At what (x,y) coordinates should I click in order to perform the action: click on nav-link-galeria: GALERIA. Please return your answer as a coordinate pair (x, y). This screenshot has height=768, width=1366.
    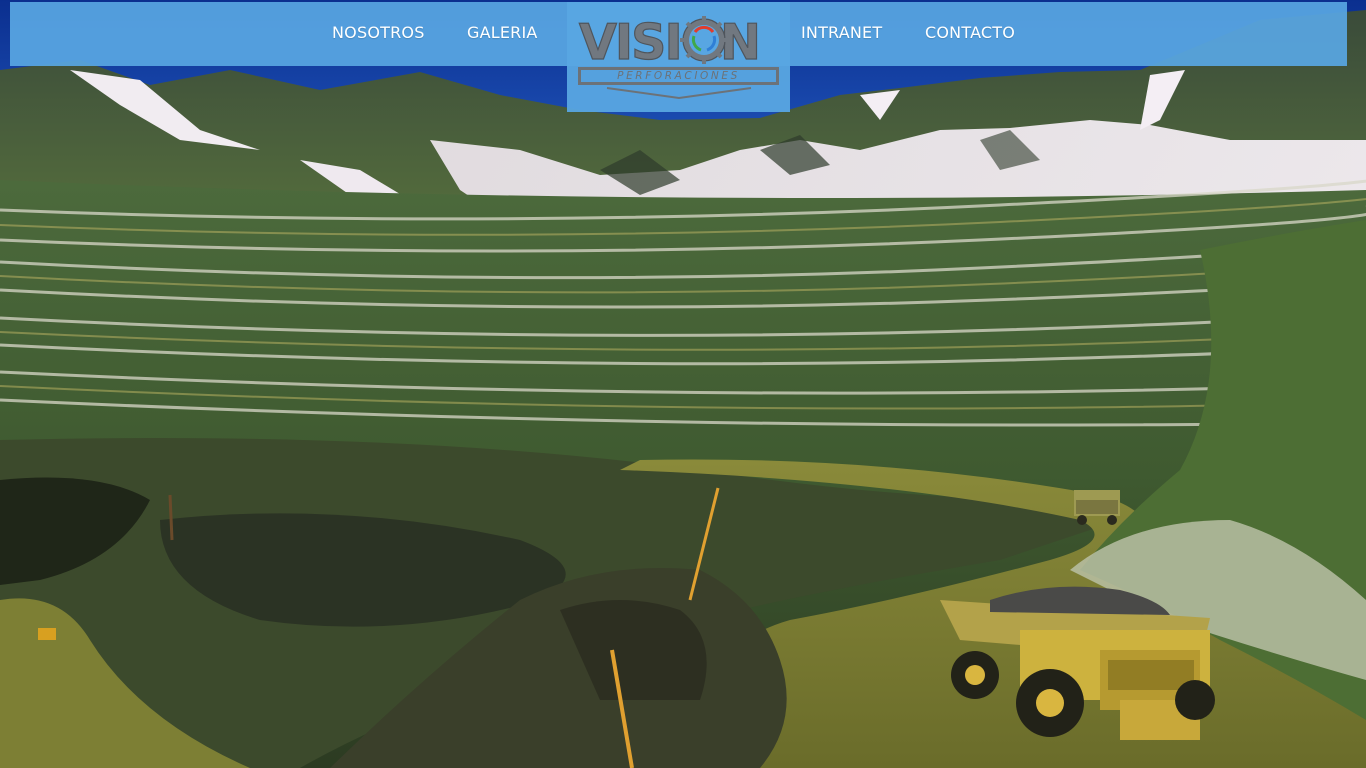
    Looking at the image, I should click on (502, 34).